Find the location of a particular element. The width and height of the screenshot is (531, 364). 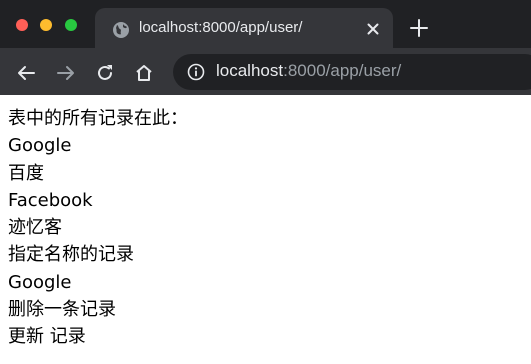

url-path: :8000/app/user/ is located at coordinates (342, 70).